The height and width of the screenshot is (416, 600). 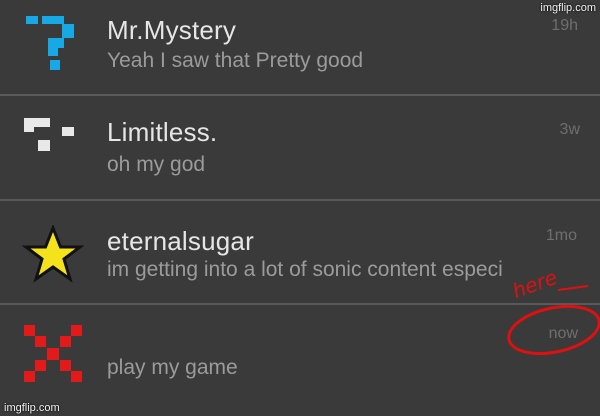 I want to click on red-x-icon, so click(x=53, y=353).